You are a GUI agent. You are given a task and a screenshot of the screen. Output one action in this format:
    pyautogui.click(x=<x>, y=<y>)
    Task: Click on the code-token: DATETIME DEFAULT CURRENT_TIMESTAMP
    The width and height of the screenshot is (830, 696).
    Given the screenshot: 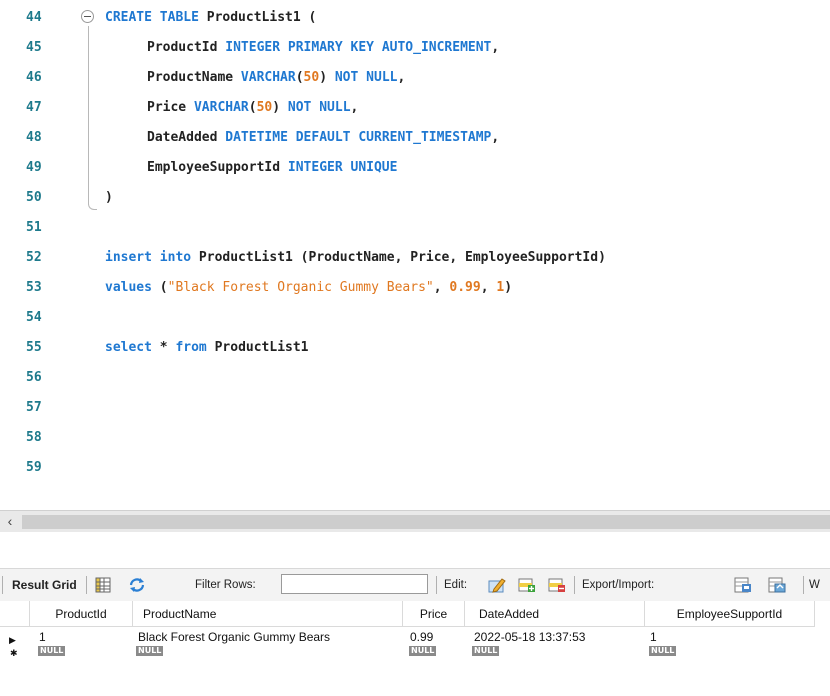 What is the action you would take?
    pyautogui.click(x=358, y=137)
    